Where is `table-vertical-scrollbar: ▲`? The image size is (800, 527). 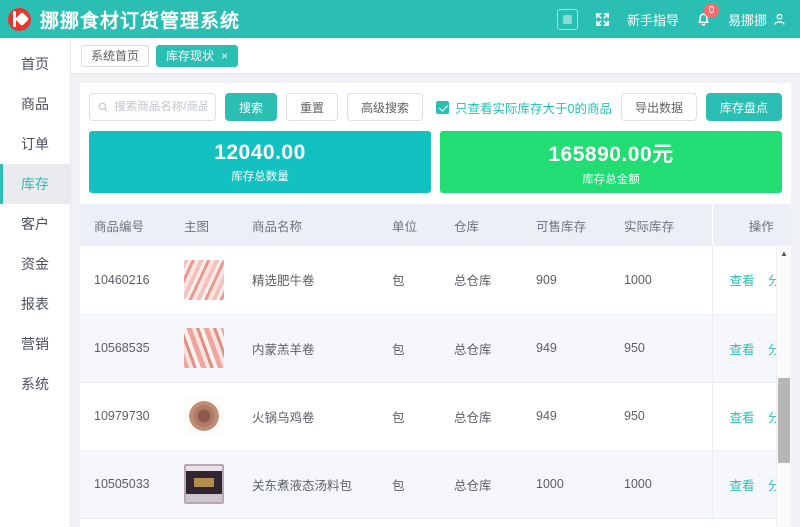
table-vertical-scrollbar: ▲ is located at coordinates (783, 386).